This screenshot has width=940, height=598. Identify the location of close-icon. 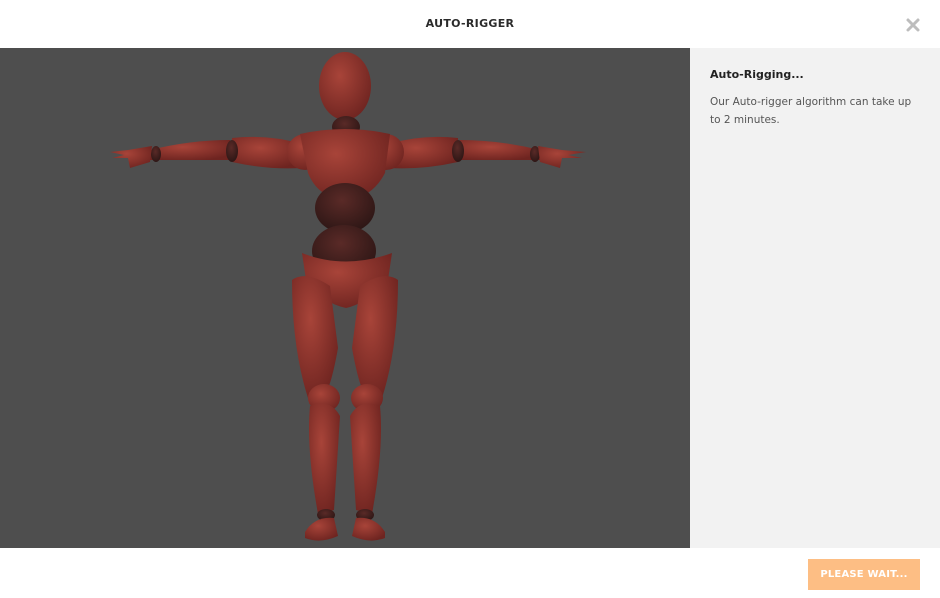
(913, 25).